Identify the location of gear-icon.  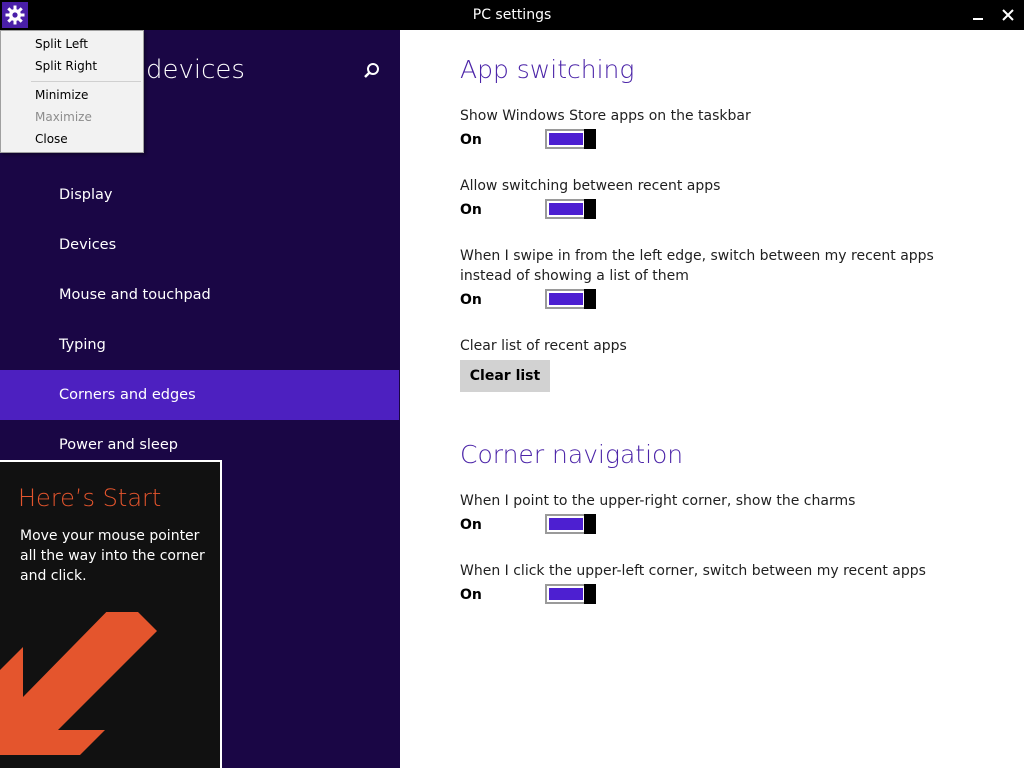
(15, 15).